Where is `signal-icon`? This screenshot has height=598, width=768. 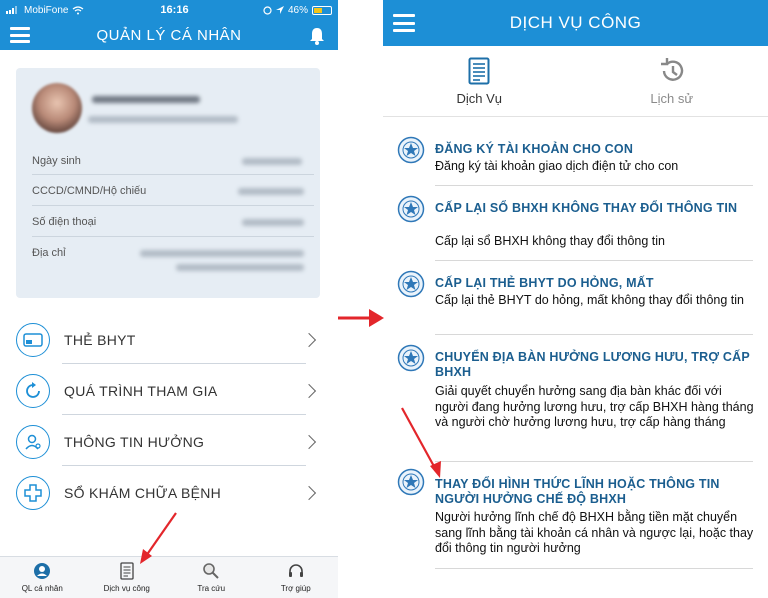
signal-icon is located at coordinates (11, 10).